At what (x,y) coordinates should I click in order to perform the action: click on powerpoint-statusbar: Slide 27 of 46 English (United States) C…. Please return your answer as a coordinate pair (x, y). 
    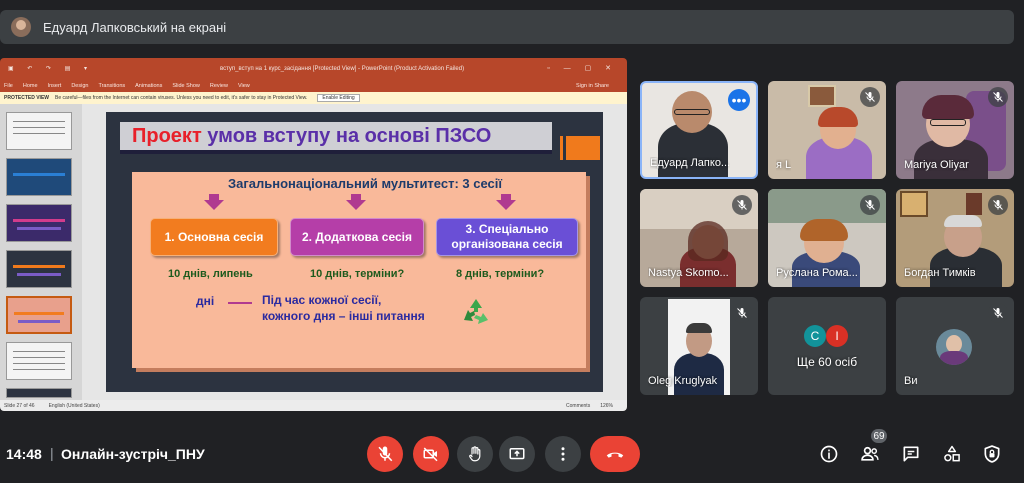
    Looking at the image, I should click on (313, 405).